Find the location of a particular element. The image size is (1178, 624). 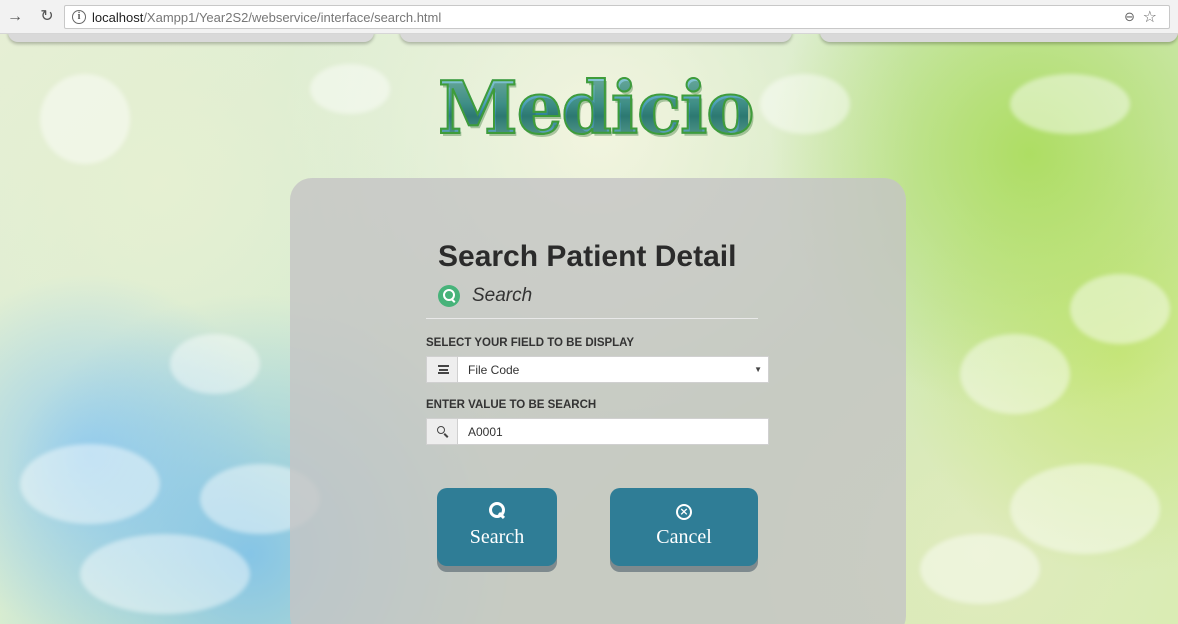

search-button: Search is located at coordinates (497, 527).